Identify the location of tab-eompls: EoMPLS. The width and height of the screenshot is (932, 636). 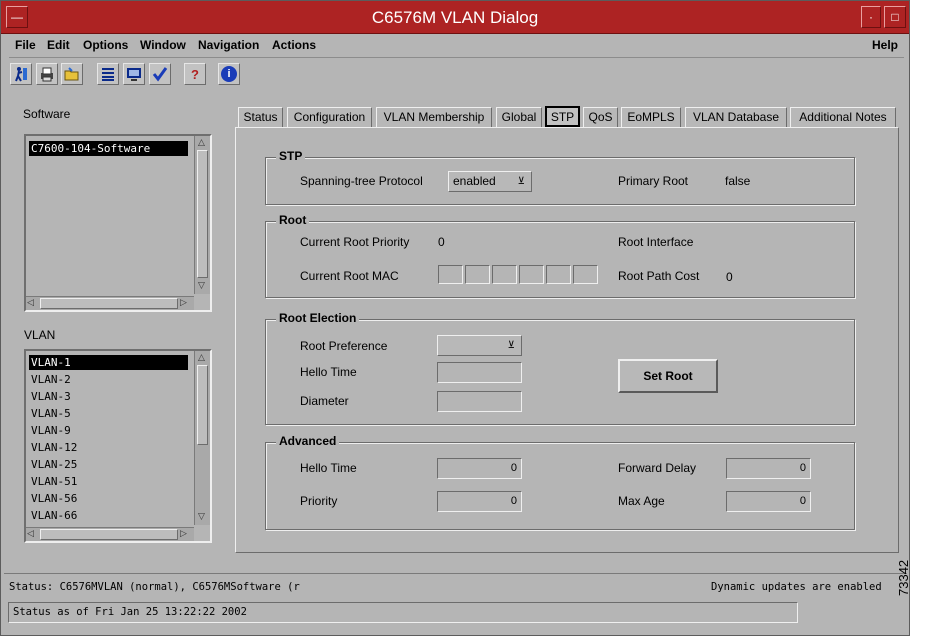
(651, 117).